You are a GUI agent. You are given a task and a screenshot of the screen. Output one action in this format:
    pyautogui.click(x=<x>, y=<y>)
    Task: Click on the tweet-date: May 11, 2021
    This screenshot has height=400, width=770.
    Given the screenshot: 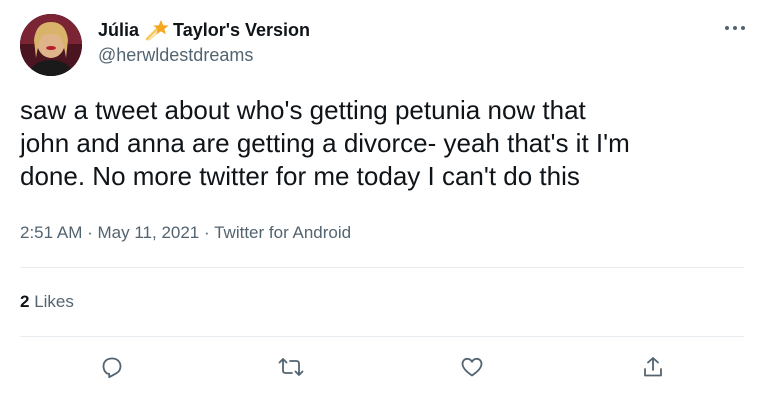 What is the action you would take?
    pyautogui.click(x=148, y=232)
    